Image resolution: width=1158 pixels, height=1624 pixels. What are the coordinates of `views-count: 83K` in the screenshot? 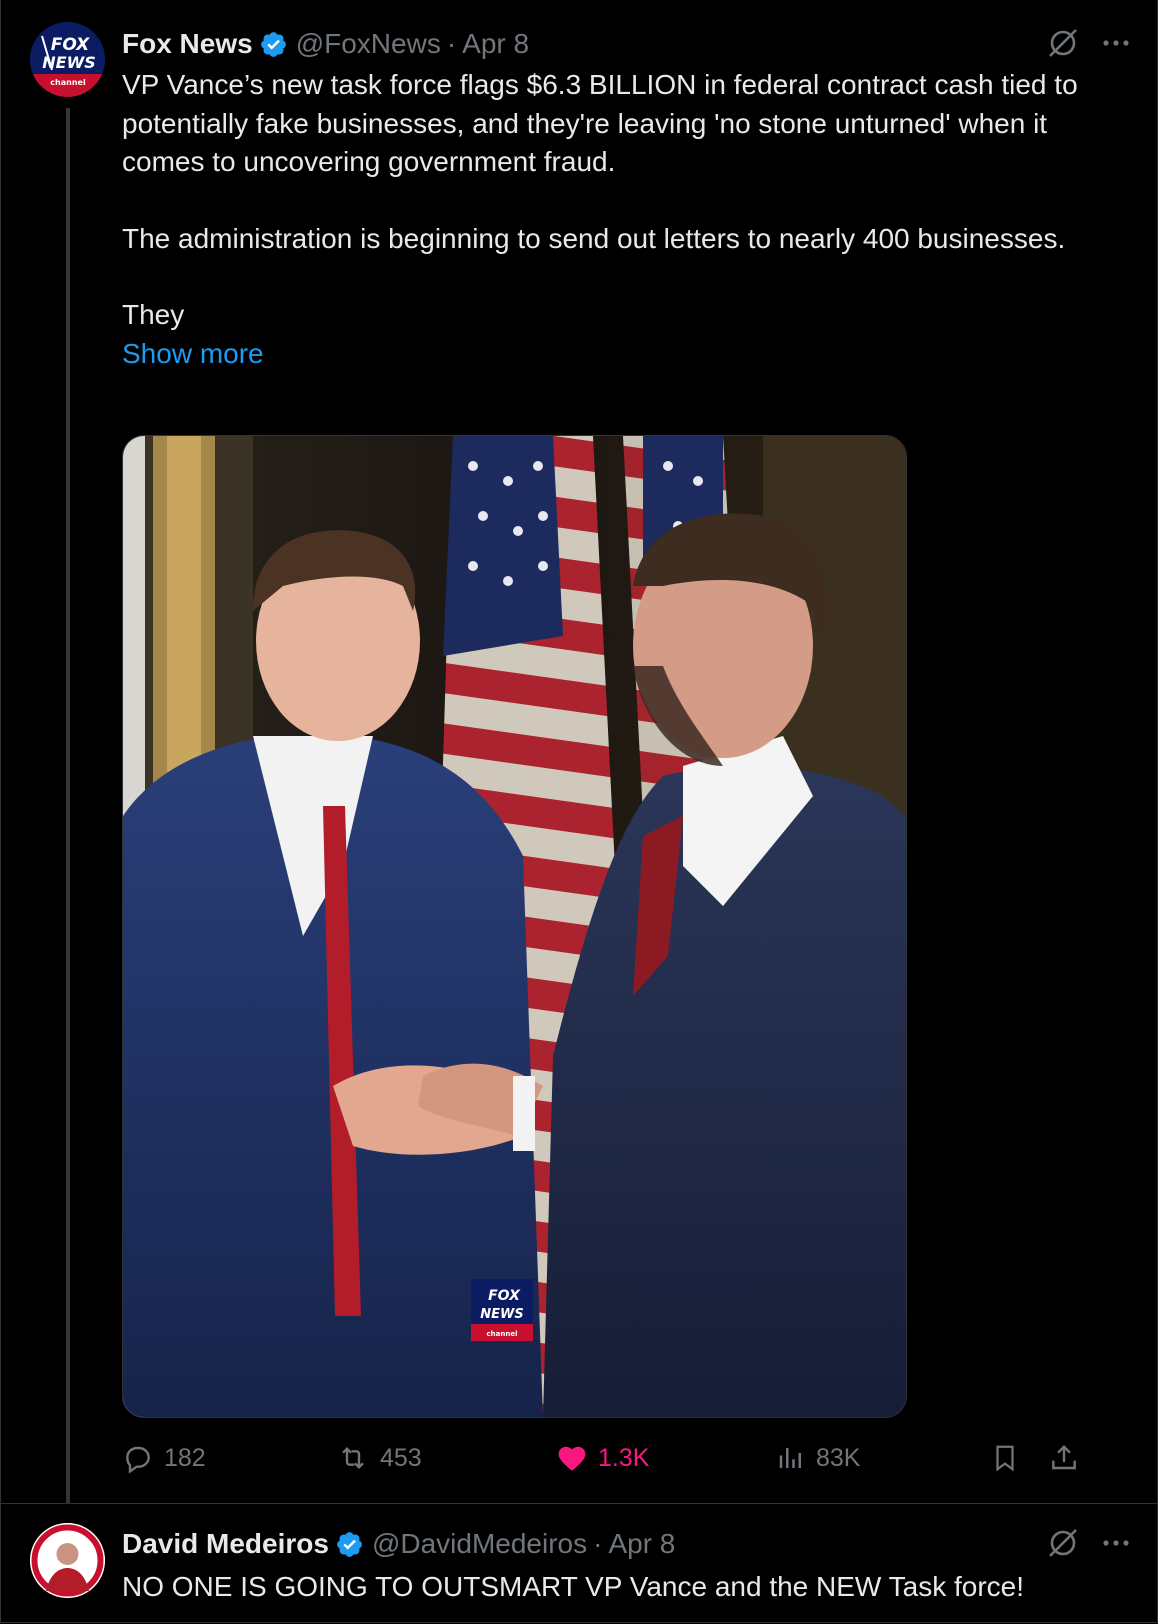 It's located at (838, 1457).